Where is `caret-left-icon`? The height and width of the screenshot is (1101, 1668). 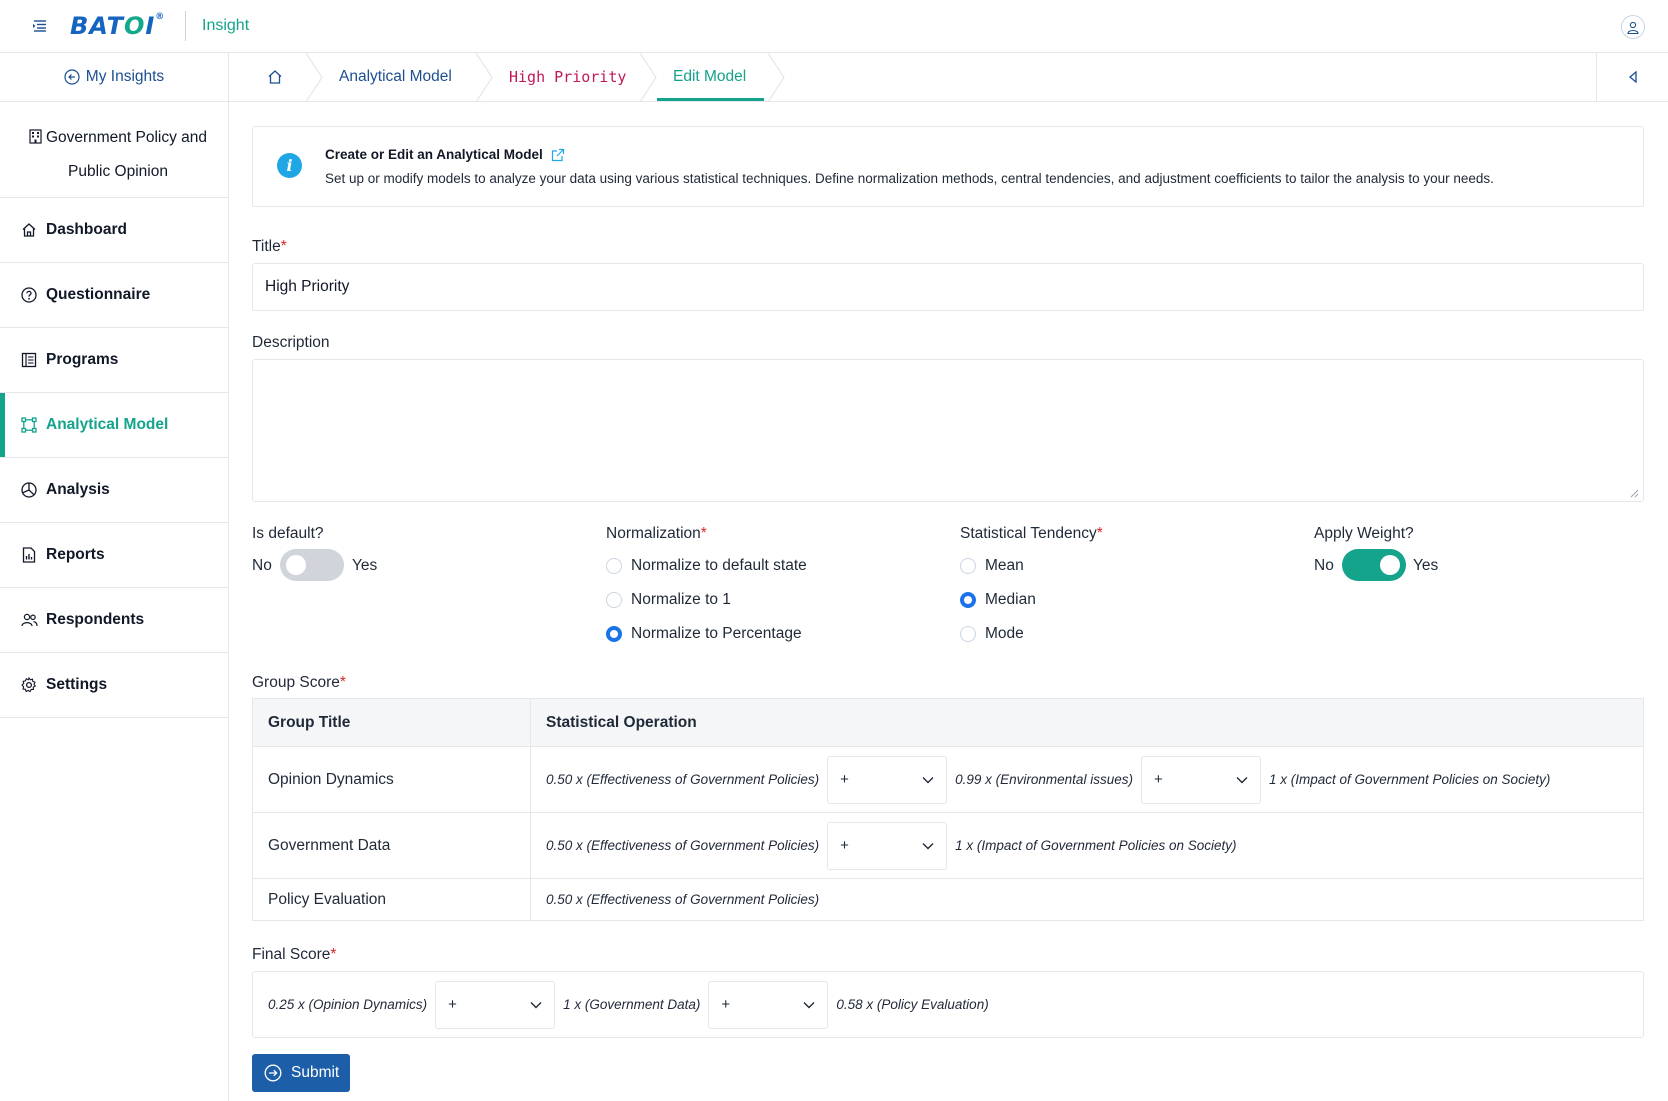
caret-left-icon is located at coordinates (1632, 77).